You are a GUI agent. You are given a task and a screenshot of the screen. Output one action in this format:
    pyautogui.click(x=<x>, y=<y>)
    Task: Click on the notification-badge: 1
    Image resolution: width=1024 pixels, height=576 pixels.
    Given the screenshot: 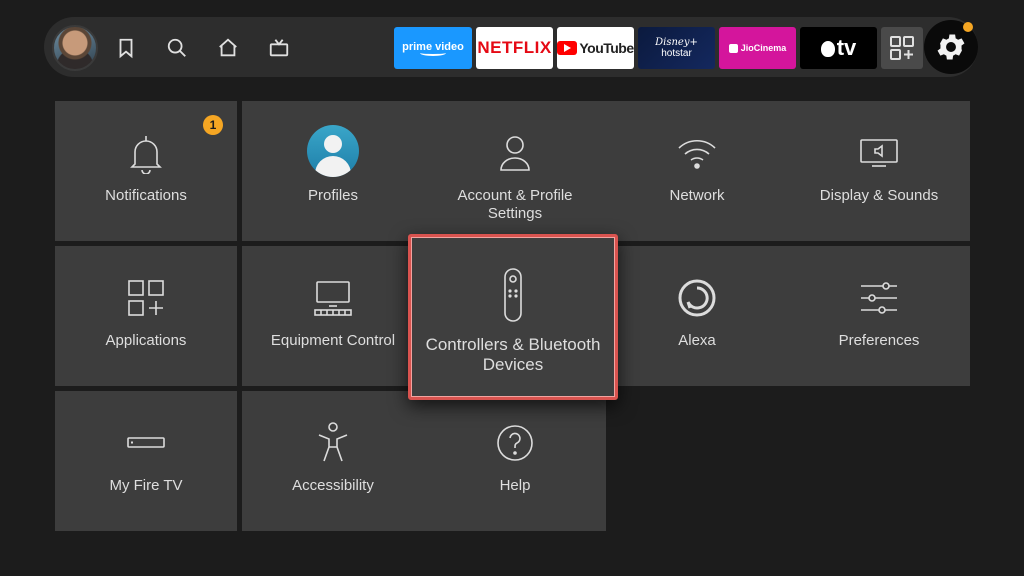 What is the action you would take?
    pyautogui.click(x=213, y=125)
    